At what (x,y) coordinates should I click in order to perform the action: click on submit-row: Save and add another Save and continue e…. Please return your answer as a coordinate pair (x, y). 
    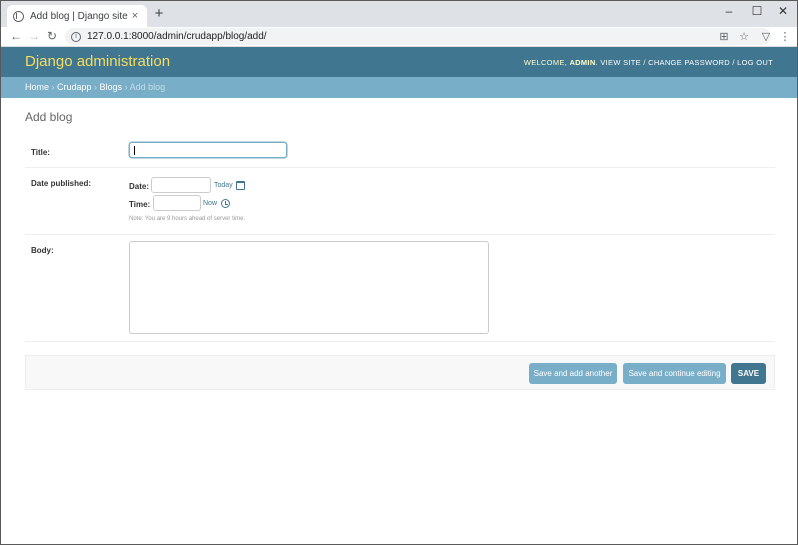
    Looking at the image, I should click on (400, 372).